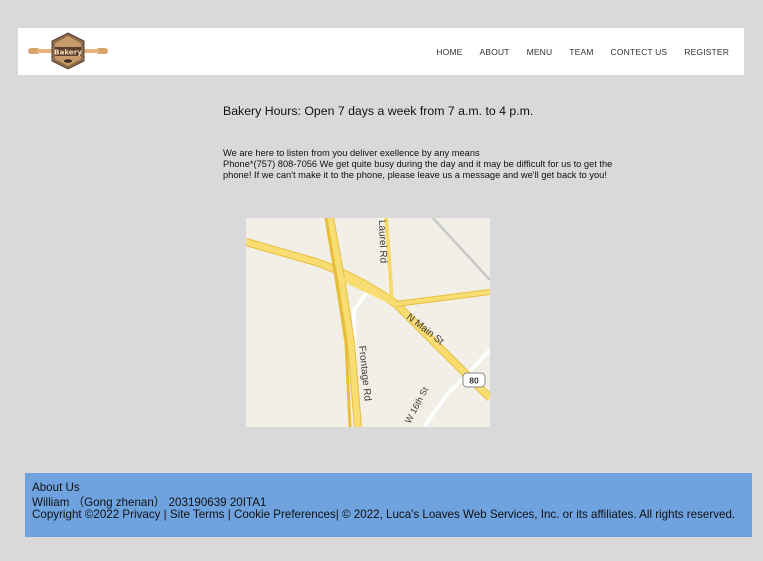 The height and width of the screenshot is (561, 763). Describe the element at coordinates (449, 52) in the screenshot. I see `nav-home: HOME` at that location.